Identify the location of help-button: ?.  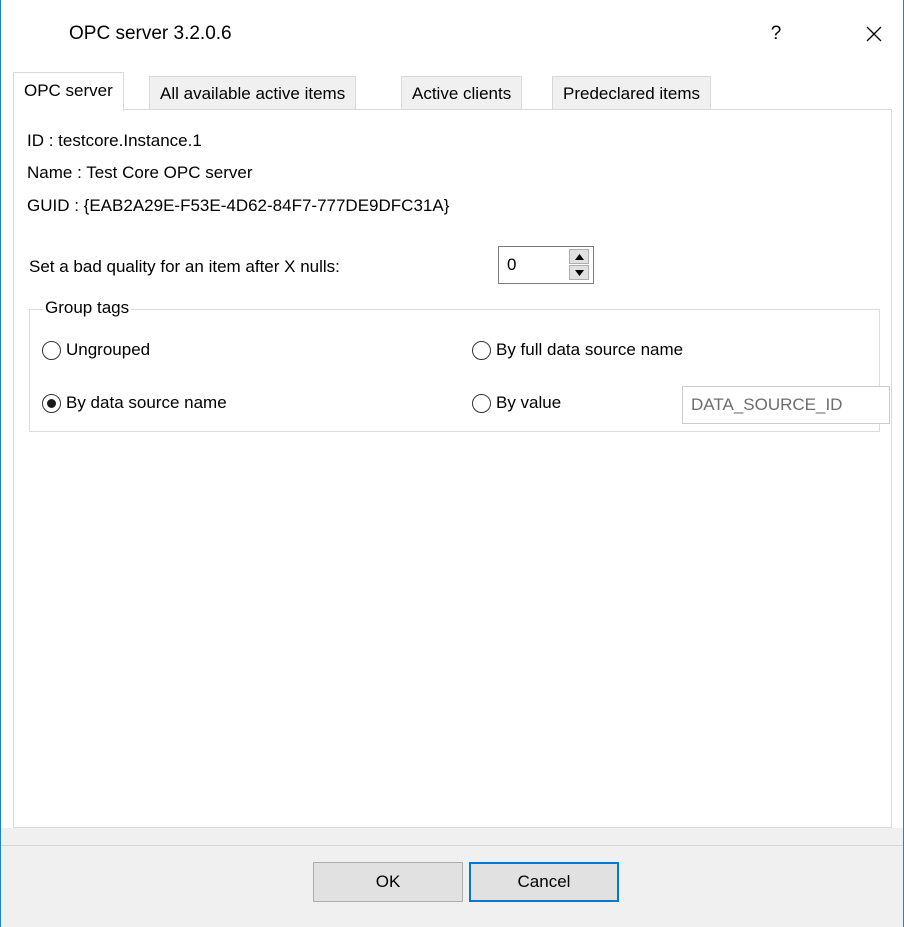
(776, 34).